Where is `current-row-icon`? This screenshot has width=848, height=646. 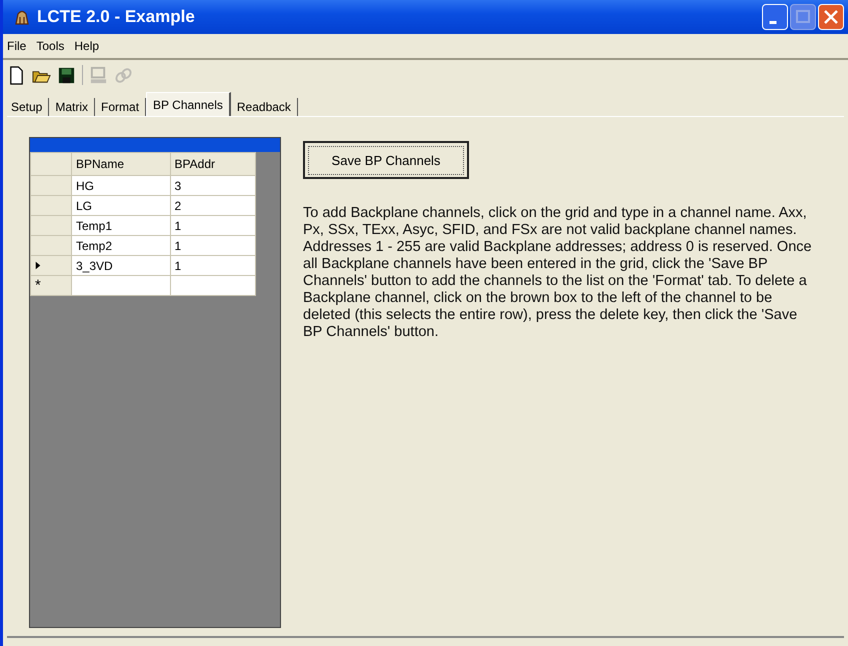 current-row-icon is located at coordinates (38, 265).